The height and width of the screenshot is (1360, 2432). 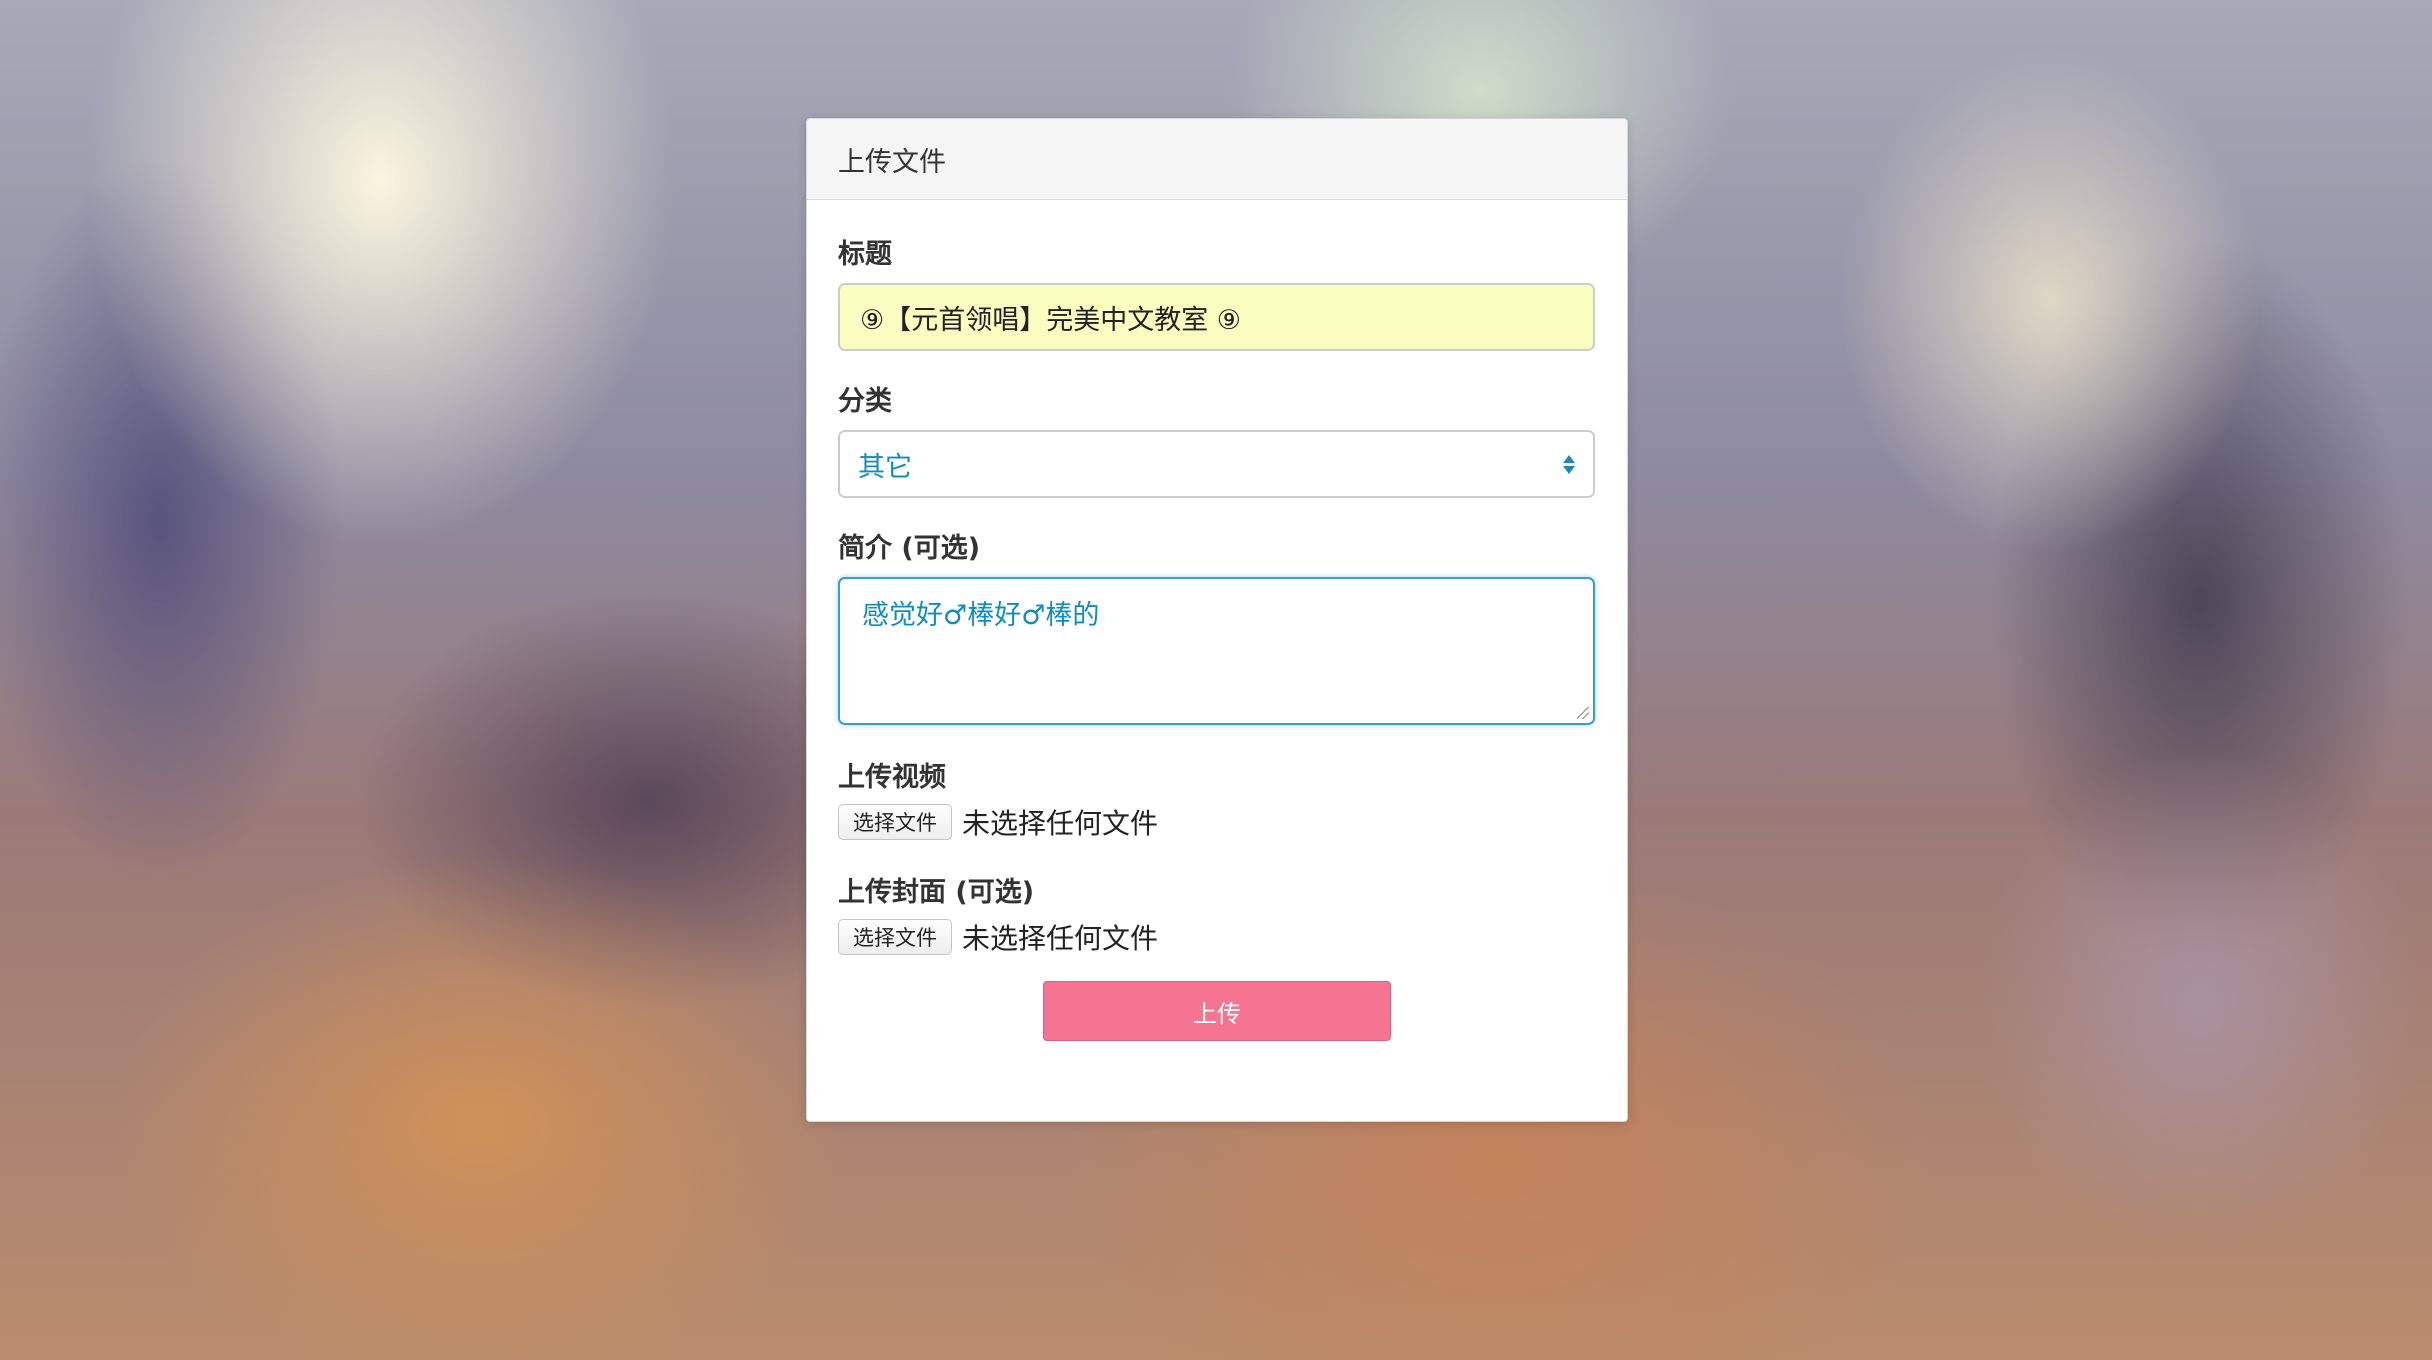 I want to click on submit-wrap: 上传, so click(x=1217, y=1011).